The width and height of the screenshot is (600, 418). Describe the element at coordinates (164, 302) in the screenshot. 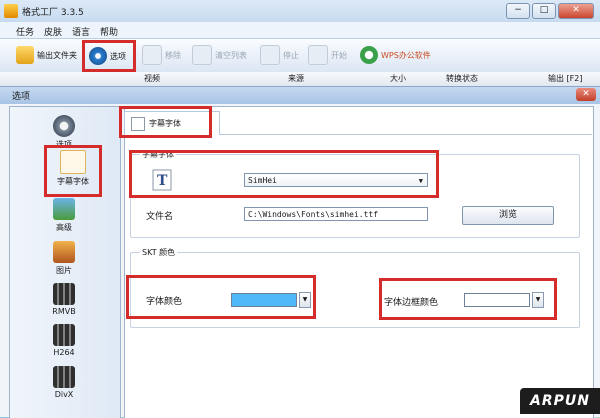

I see `font-color-label: 字体颜色` at that location.